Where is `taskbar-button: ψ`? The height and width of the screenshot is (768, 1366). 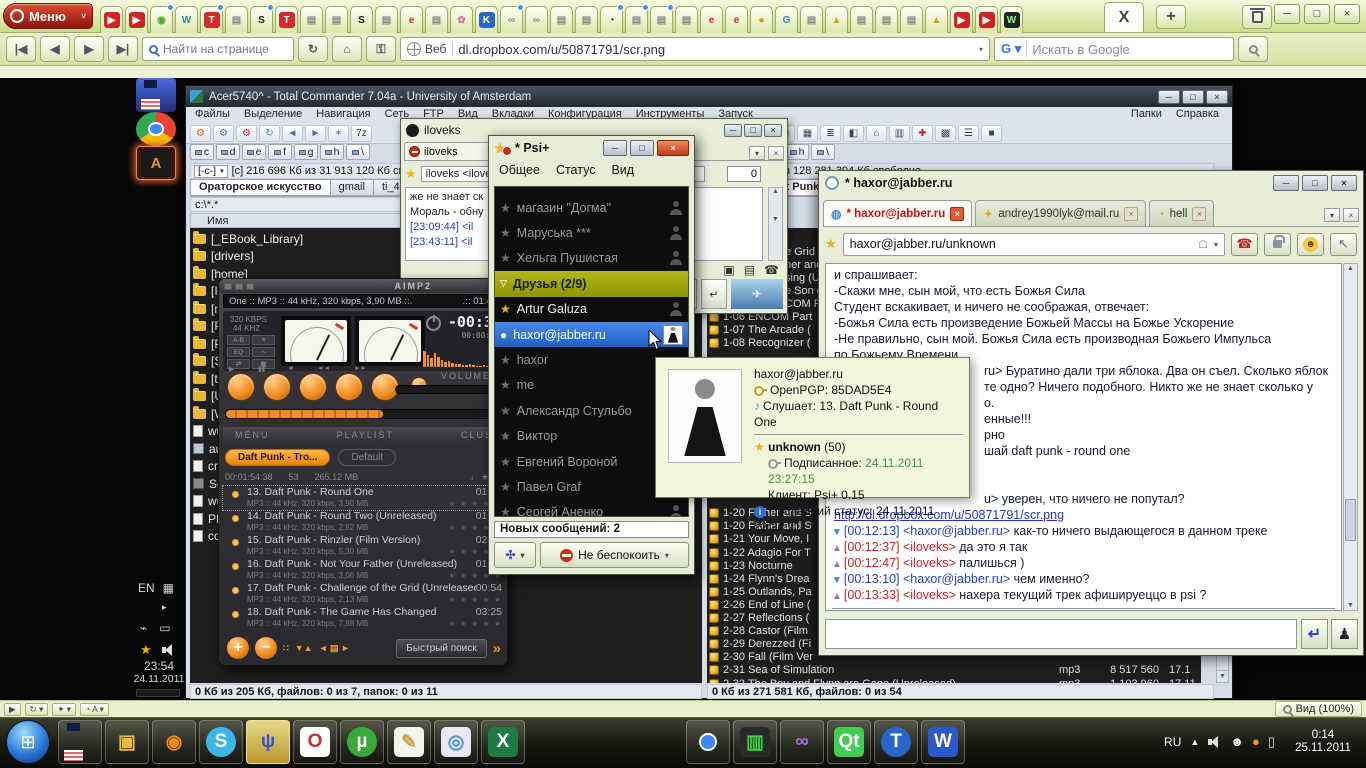 taskbar-button: ψ is located at coordinates (268, 742).